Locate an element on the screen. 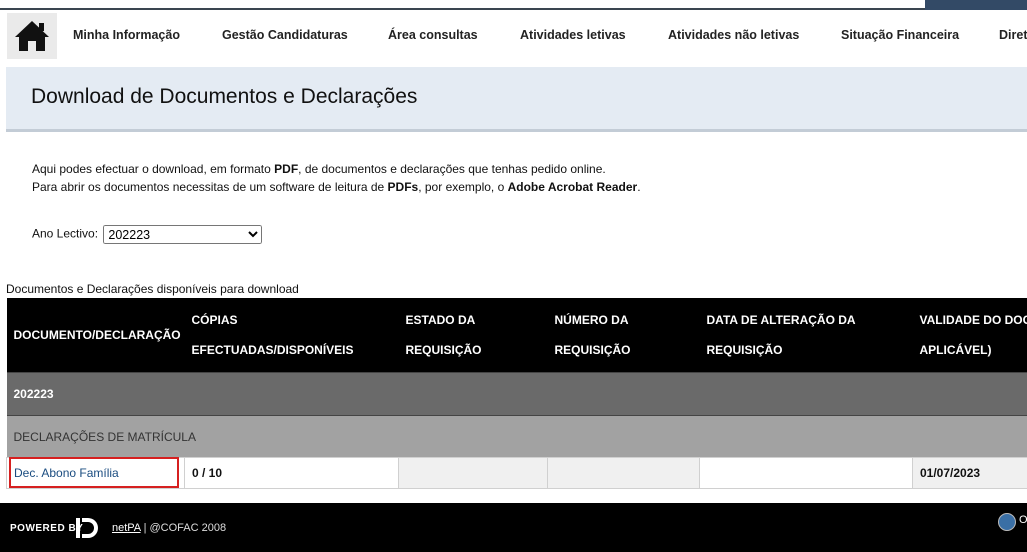 The height and width of the screenshot is (552, 1027). intro-text-part: , por exemplo, o is located at coordinates (463, 187).